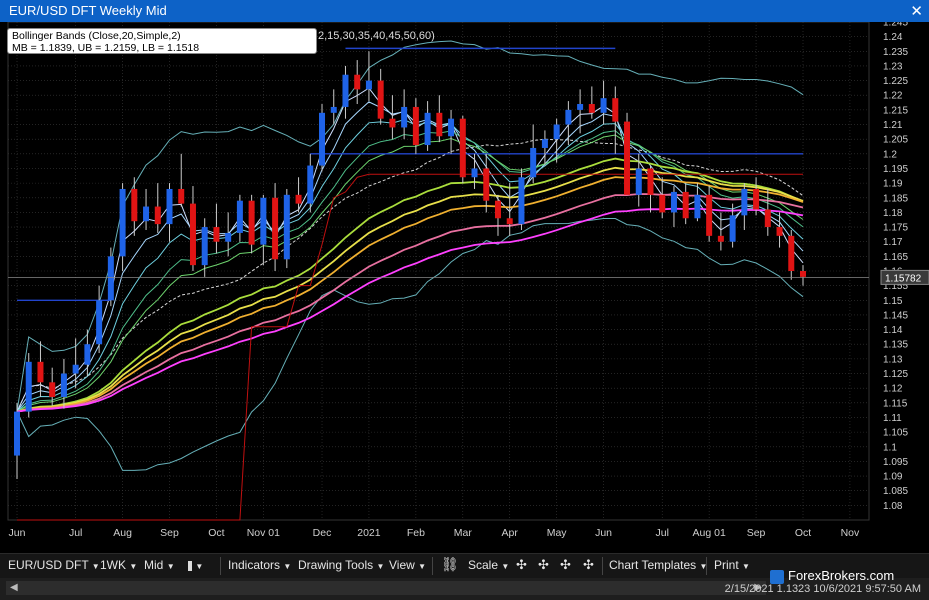 The image size is (929, 600). I want to click on tooltip-line2: MB = 1.1839, UB = 1.2159, LB = 1.1518, so click(106, 48).